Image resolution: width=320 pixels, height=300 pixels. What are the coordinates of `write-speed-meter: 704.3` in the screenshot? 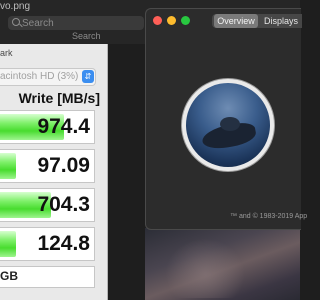 It's located at (47, 205).